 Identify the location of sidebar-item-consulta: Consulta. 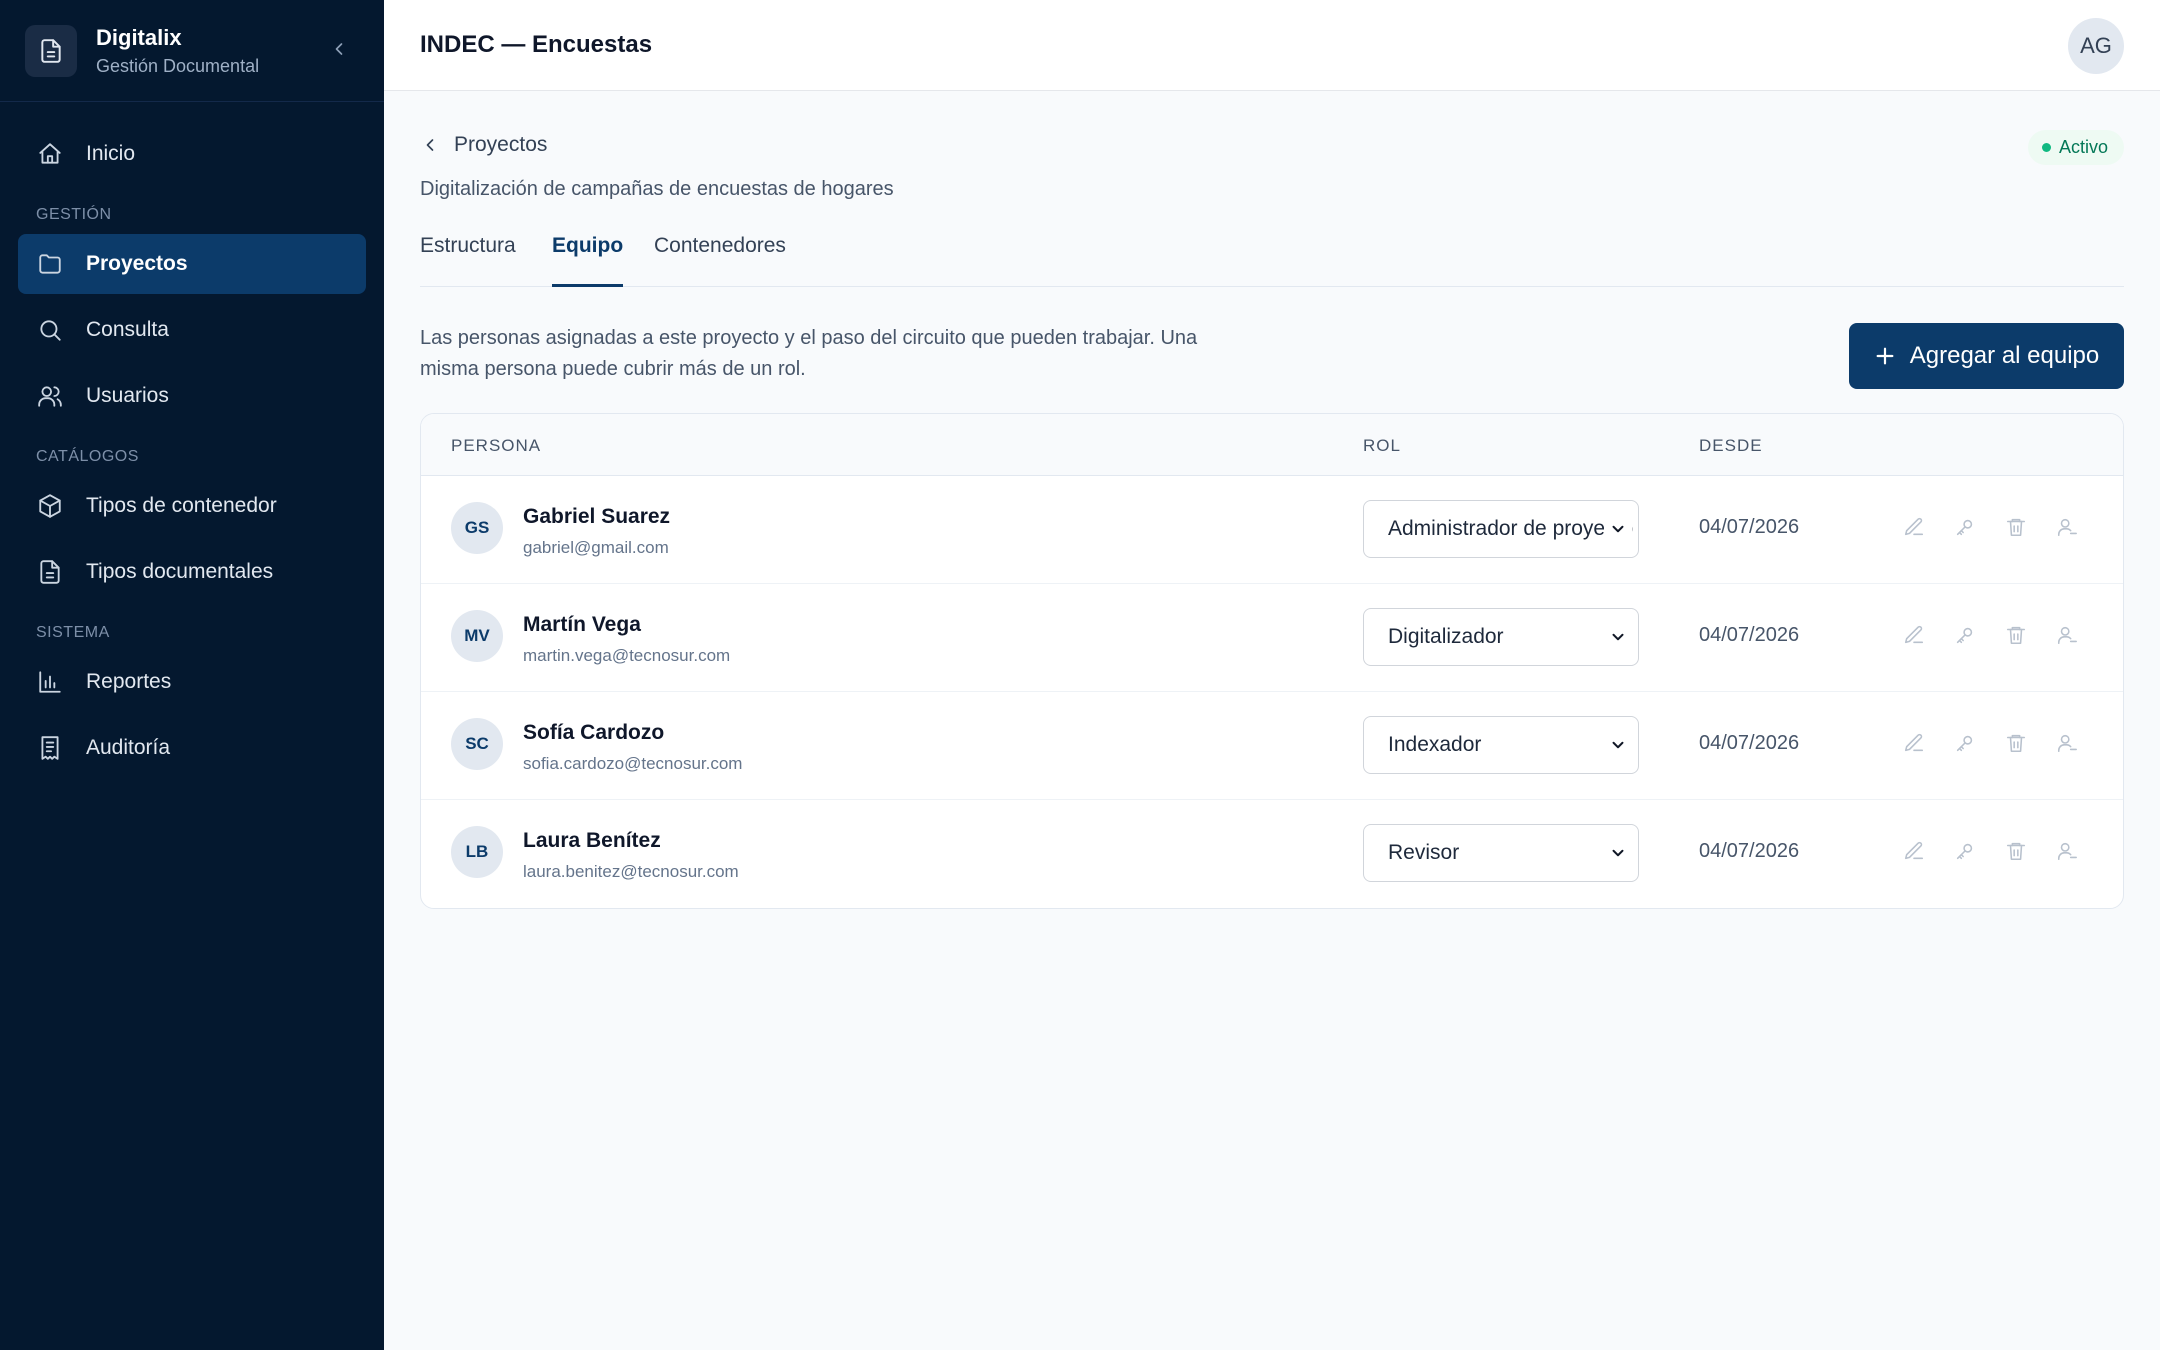
(192, 330).